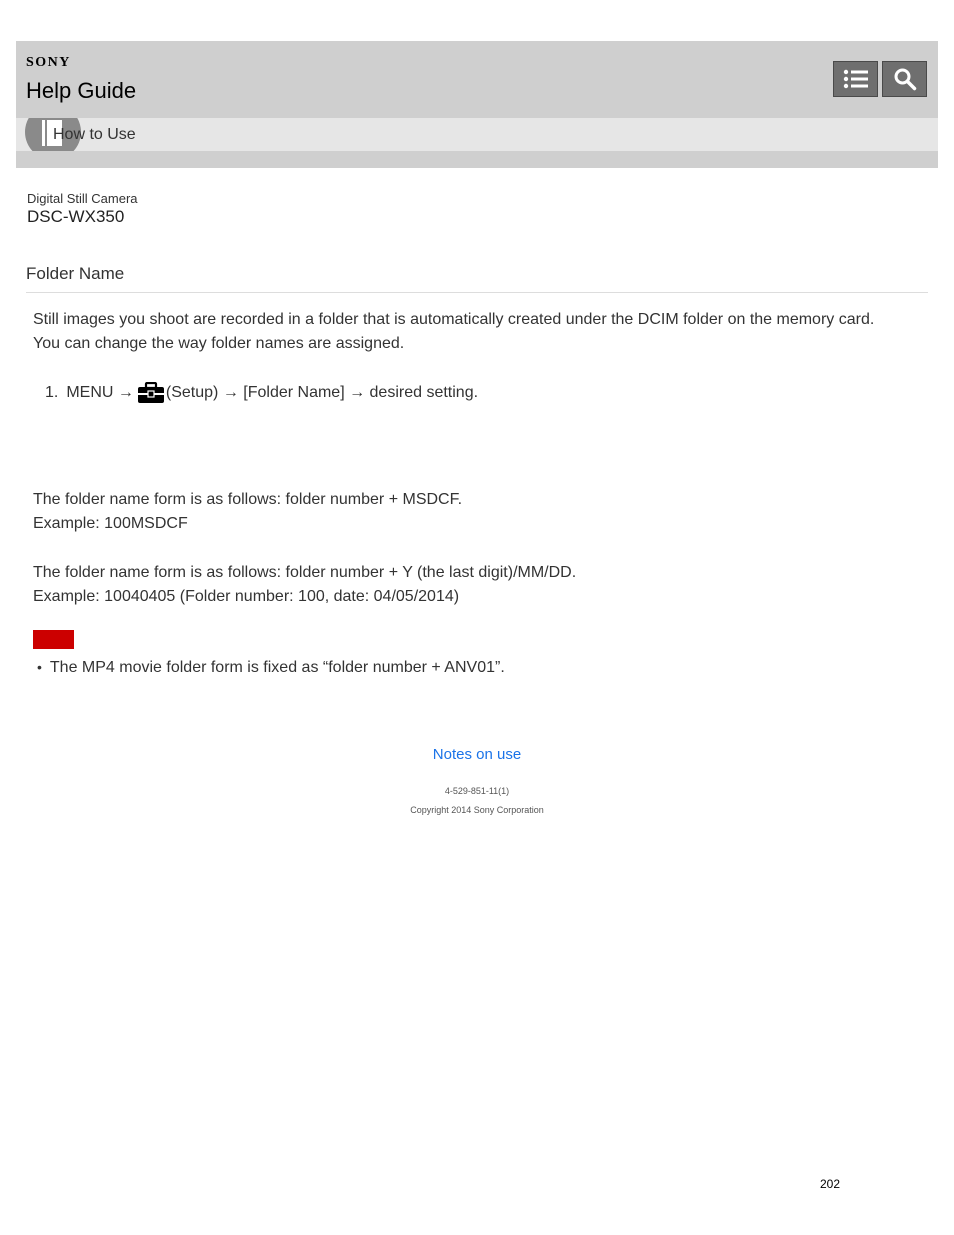 This screenshot has height=1235, width=954. I want to click on toolbox-setup-icon, so click(150, 392).